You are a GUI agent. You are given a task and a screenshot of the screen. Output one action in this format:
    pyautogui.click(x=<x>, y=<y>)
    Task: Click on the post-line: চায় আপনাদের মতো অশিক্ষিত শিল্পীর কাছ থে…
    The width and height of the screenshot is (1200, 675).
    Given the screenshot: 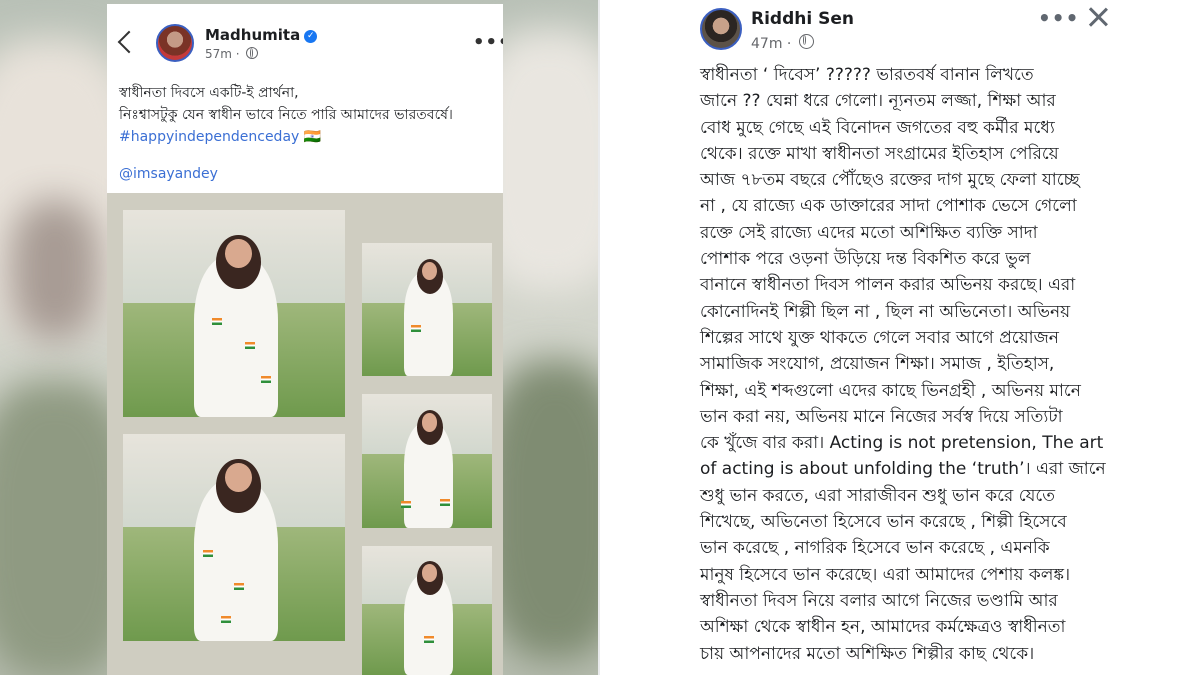 What is the action you would take?
    pyautogui.click(x=867, y=653)
    